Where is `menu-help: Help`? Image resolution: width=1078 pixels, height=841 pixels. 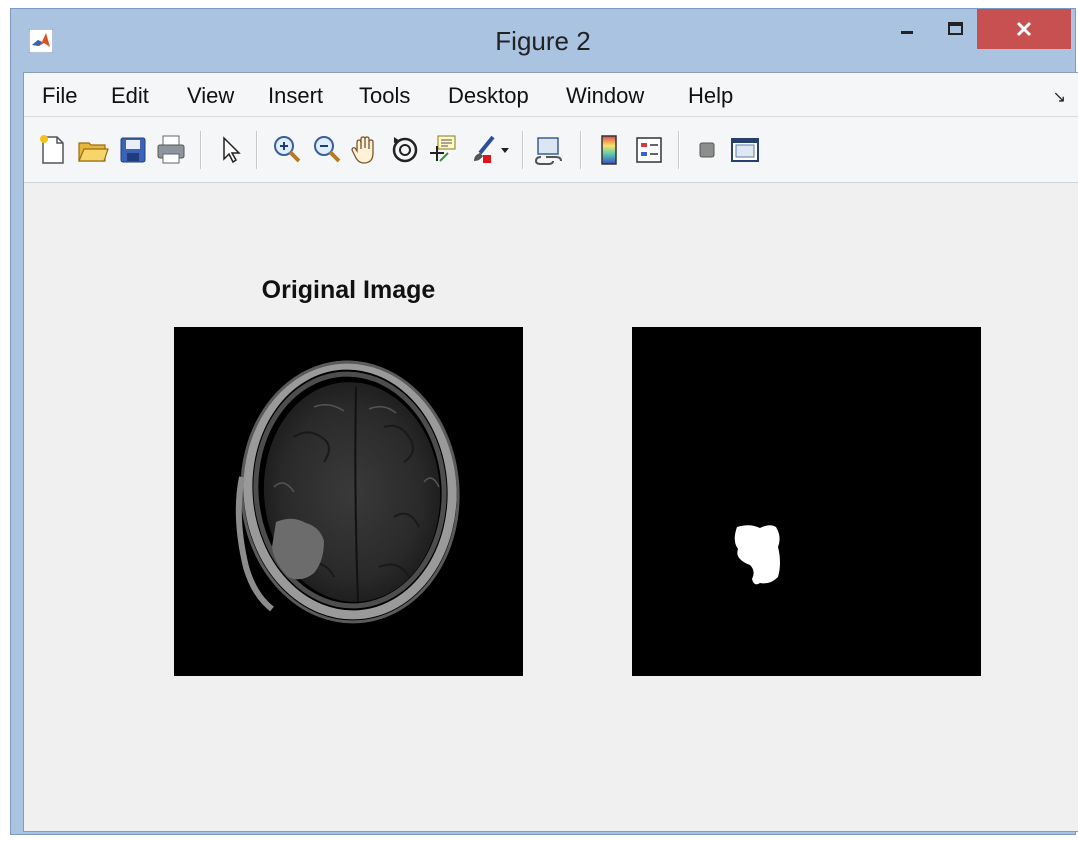
menu-help: Help is located at coordinates (710, 96).